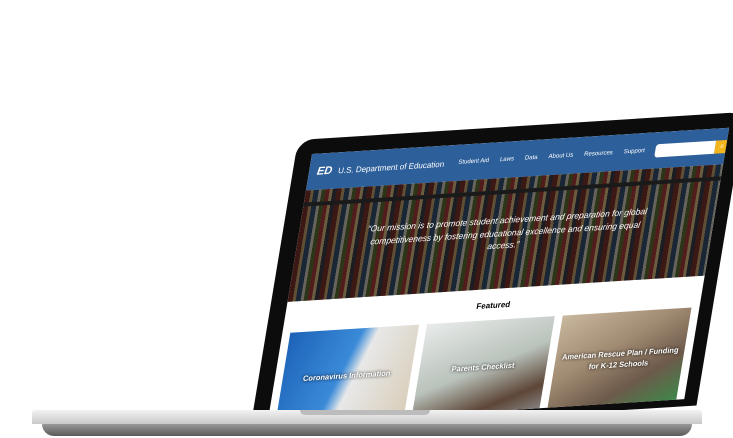 The height and width of the screenshot is (438, 733). I want to click on search-input, so click(685, 148).